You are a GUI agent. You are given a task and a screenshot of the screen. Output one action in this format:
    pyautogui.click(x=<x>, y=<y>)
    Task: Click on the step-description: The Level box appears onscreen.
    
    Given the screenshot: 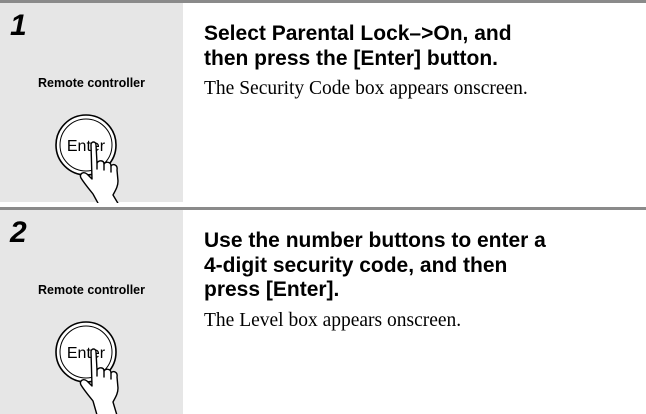 What is the action you would take?
    pyautogui.click(x=333, y=320)
    